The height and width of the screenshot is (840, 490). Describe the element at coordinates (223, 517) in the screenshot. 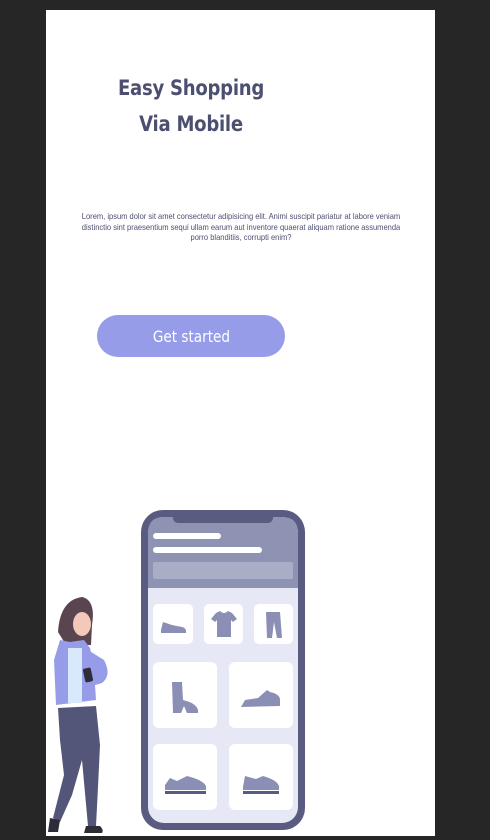

I see `phone-notch` at that location.